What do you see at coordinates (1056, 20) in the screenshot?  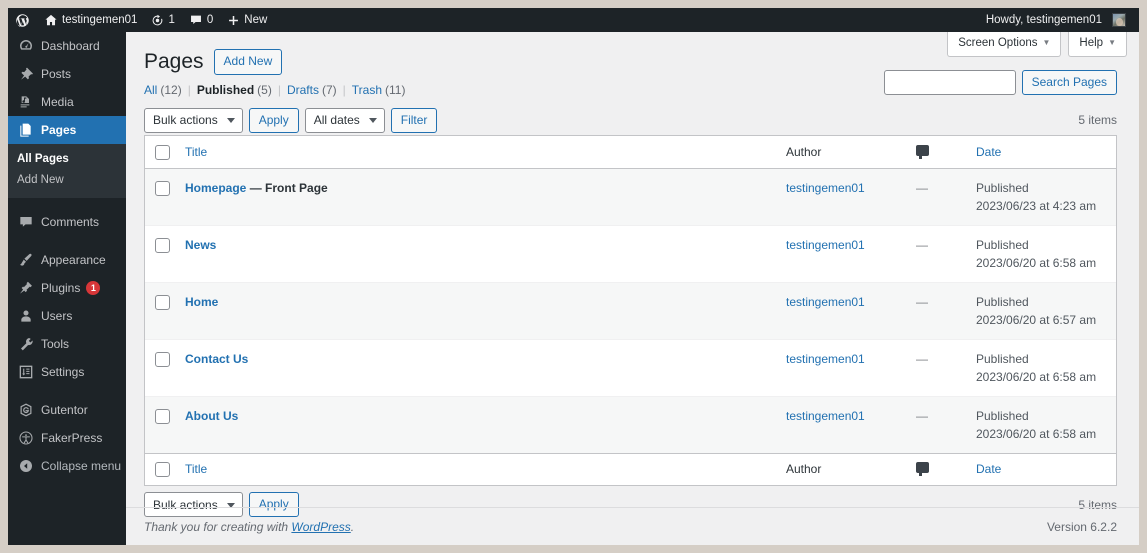 I see `my-account-menu: Howdy, testingemen01` at bounding box center [1056, 20].